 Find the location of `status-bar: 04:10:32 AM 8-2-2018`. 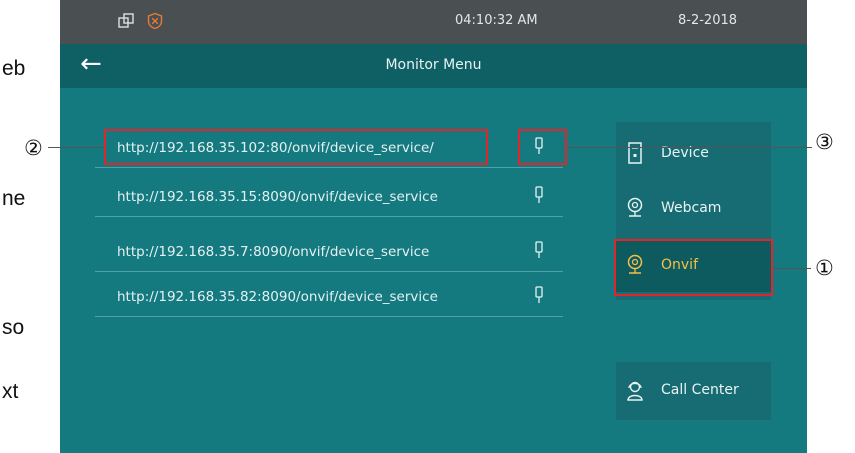

status-bar: 04:10:32 AM 8-2-2018 is located at coordinates (433, 22).